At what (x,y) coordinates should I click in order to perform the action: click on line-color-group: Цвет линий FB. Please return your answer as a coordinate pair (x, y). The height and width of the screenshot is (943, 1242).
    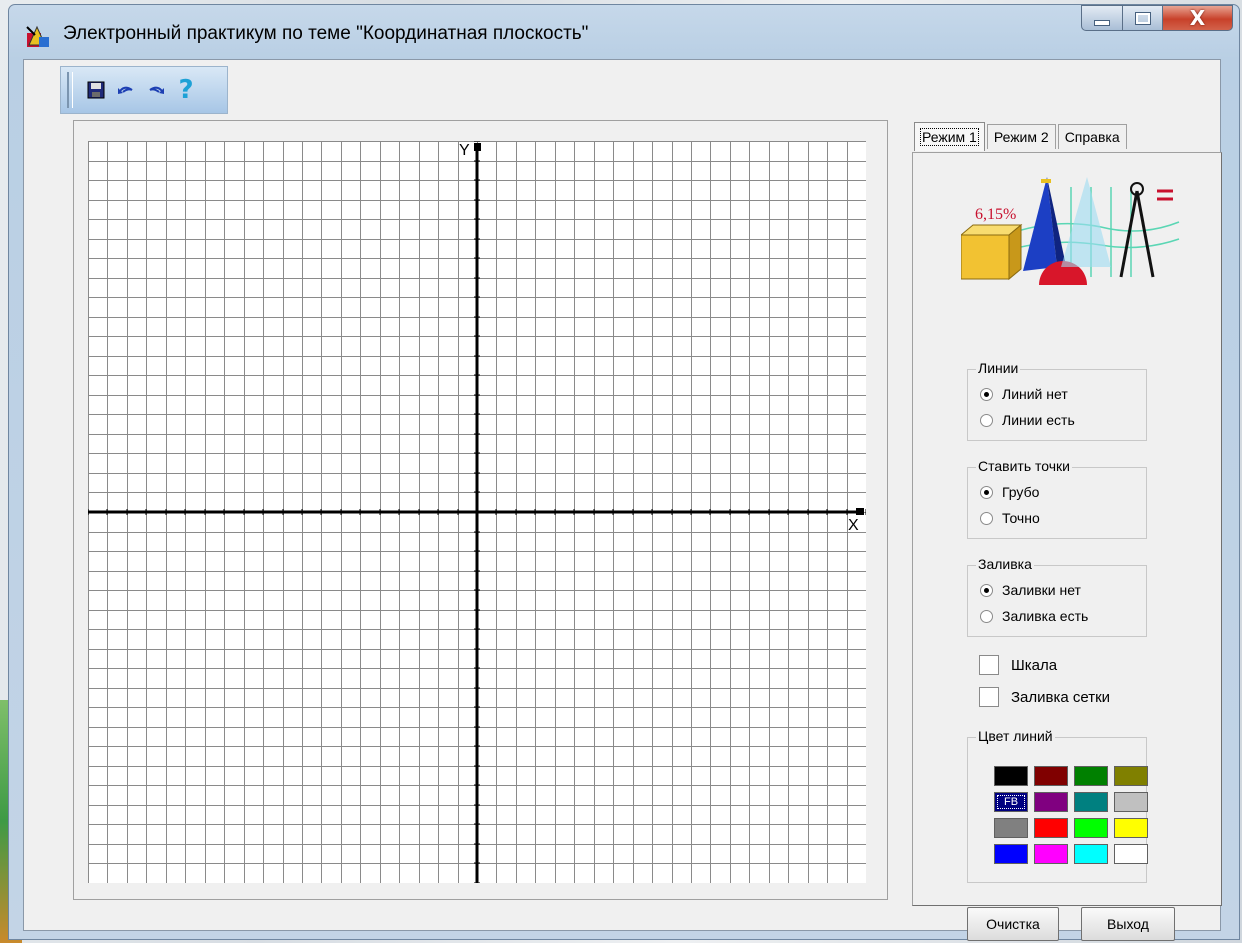
    Looking at the image, I should click on (1057, 805).